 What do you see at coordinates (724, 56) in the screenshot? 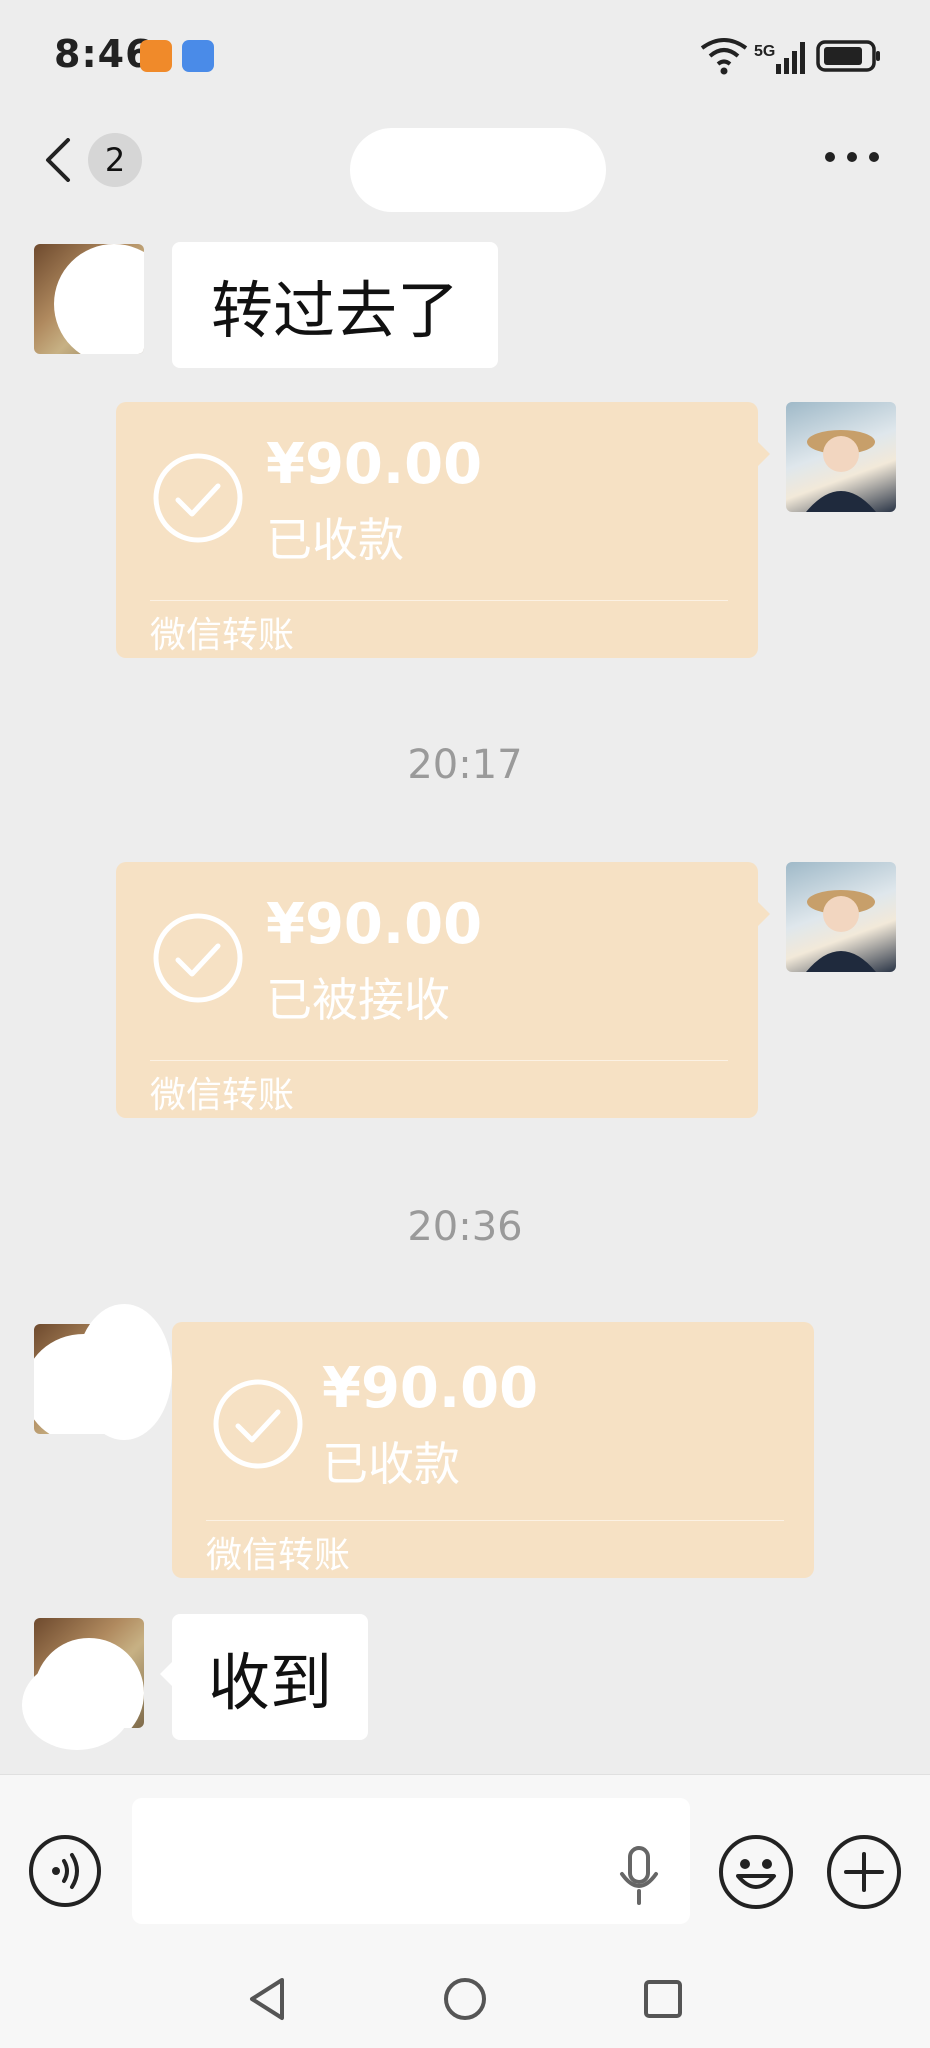
I see `wifi-icon` at bounding box center [724, 56].